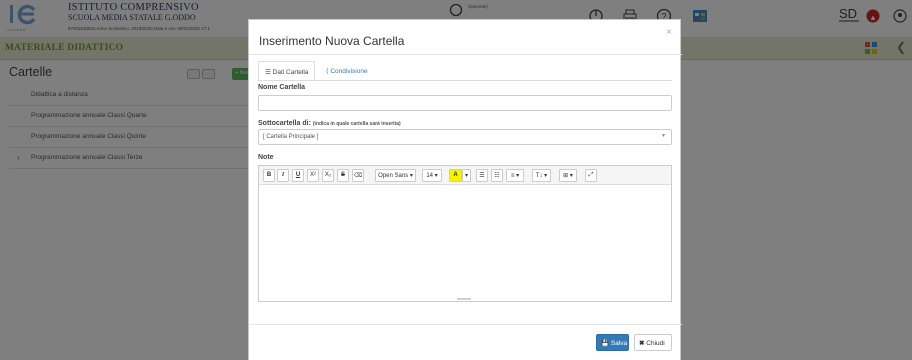 The image size is (912, 360). I want to click on line-height-select: T↕ ▾, so click(541, 175).